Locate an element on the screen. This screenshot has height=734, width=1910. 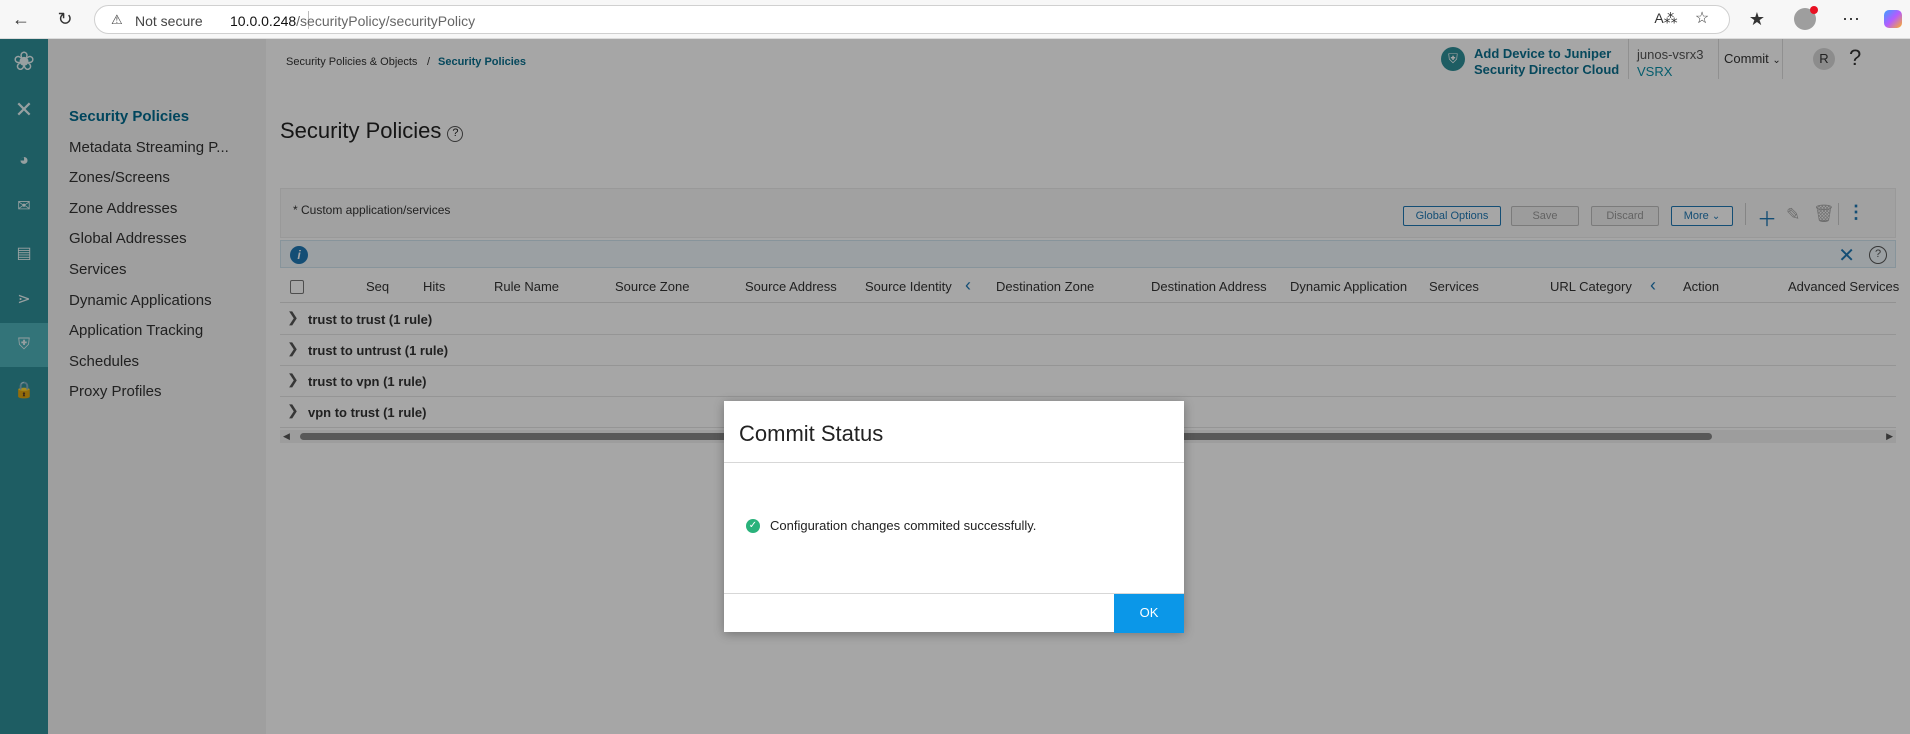
dialog-footer: OK is located at coordinates (954, 613).